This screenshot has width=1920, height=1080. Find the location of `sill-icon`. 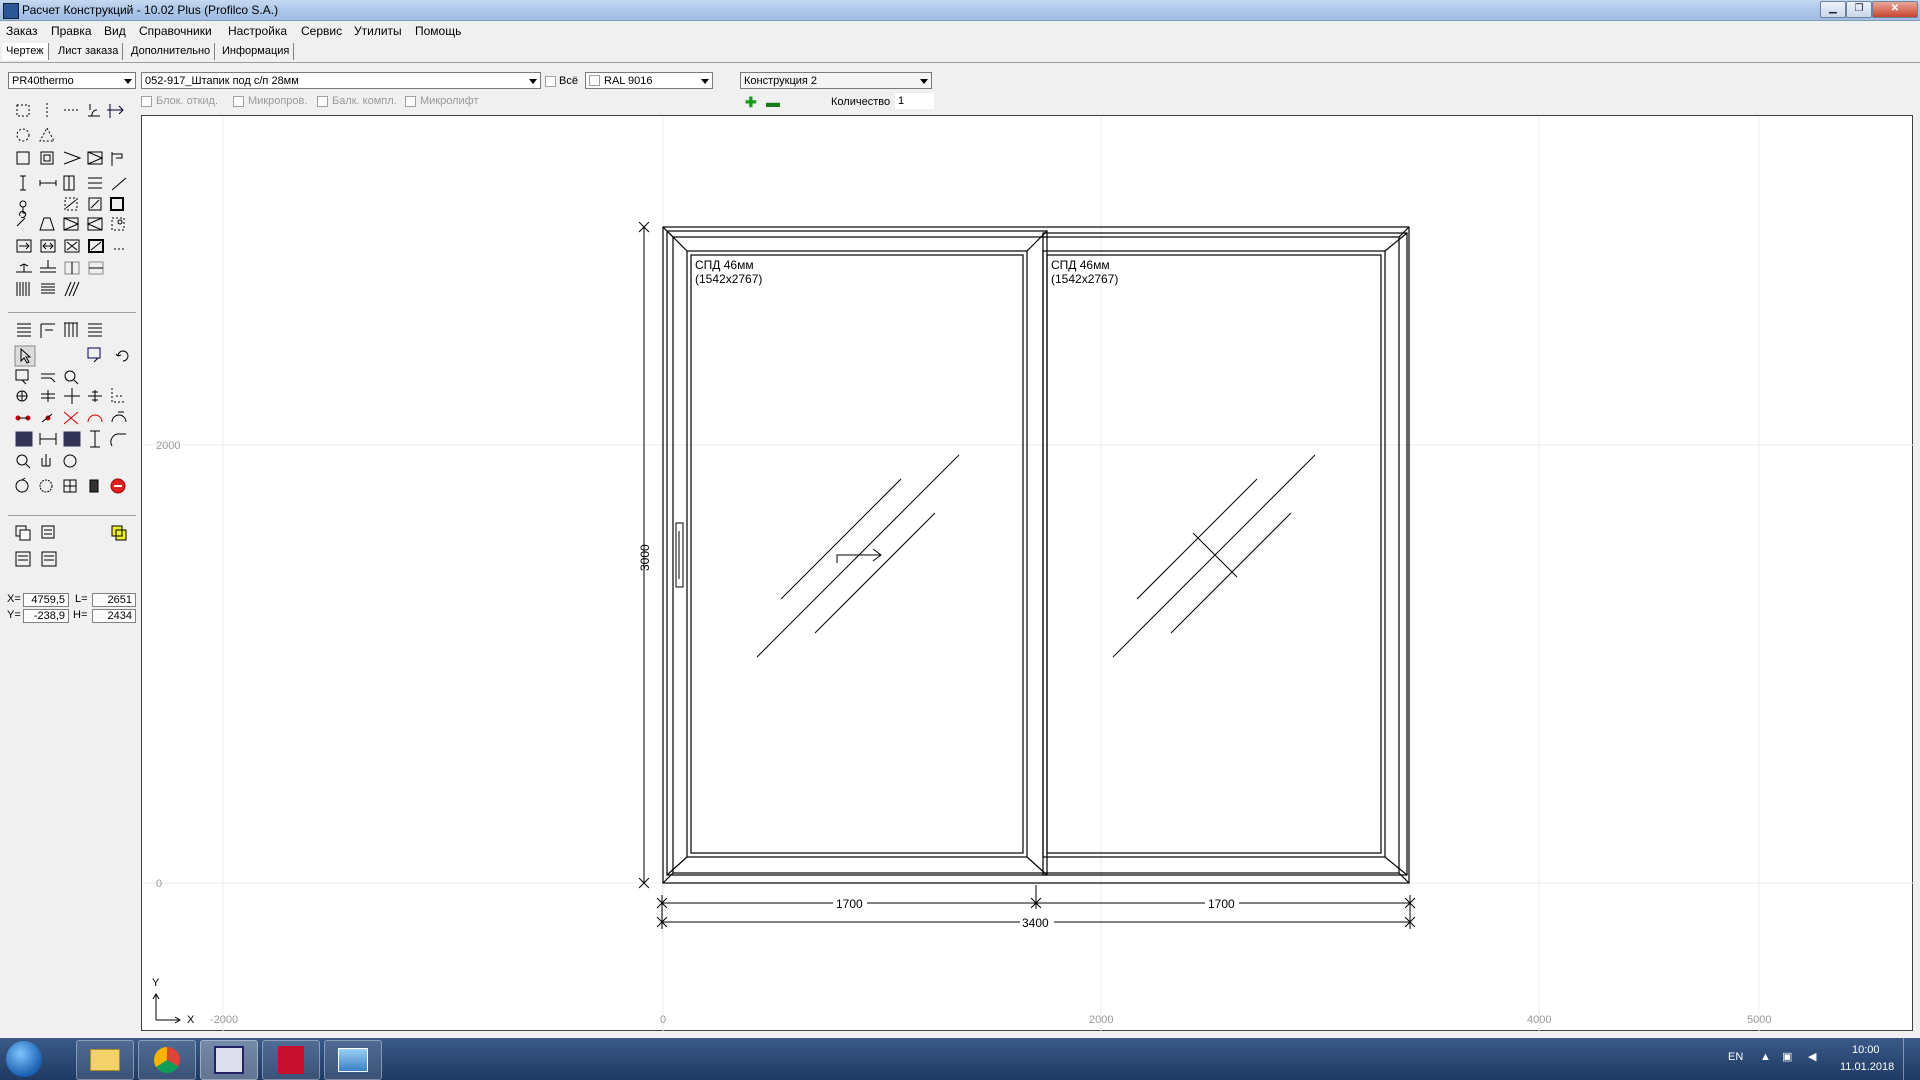

sill-icon is located at coordinates (48, 266).